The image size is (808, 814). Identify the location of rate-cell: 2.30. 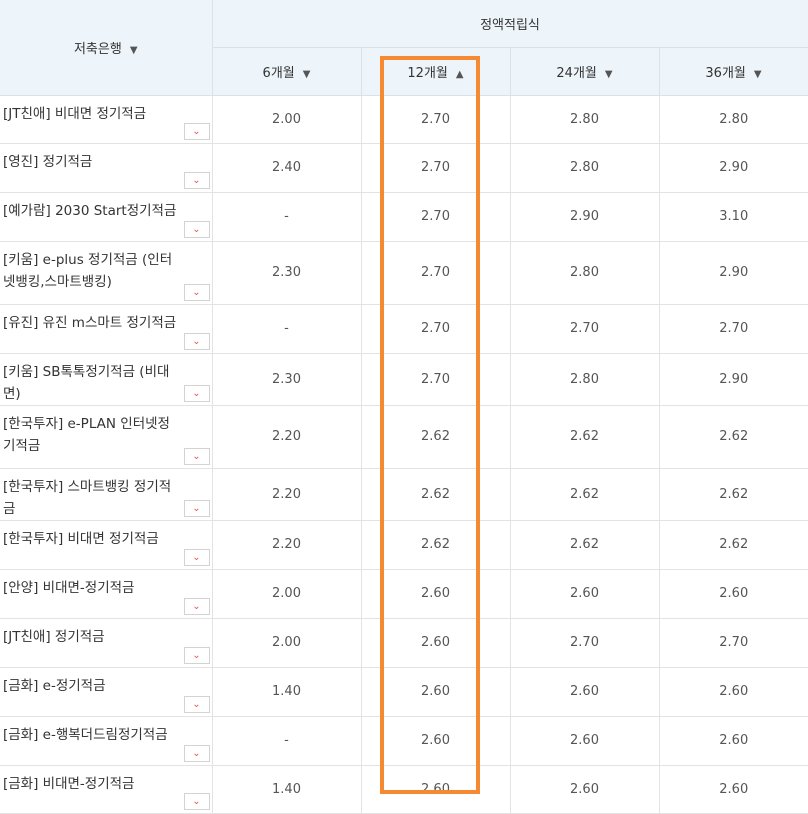
(286, 379).